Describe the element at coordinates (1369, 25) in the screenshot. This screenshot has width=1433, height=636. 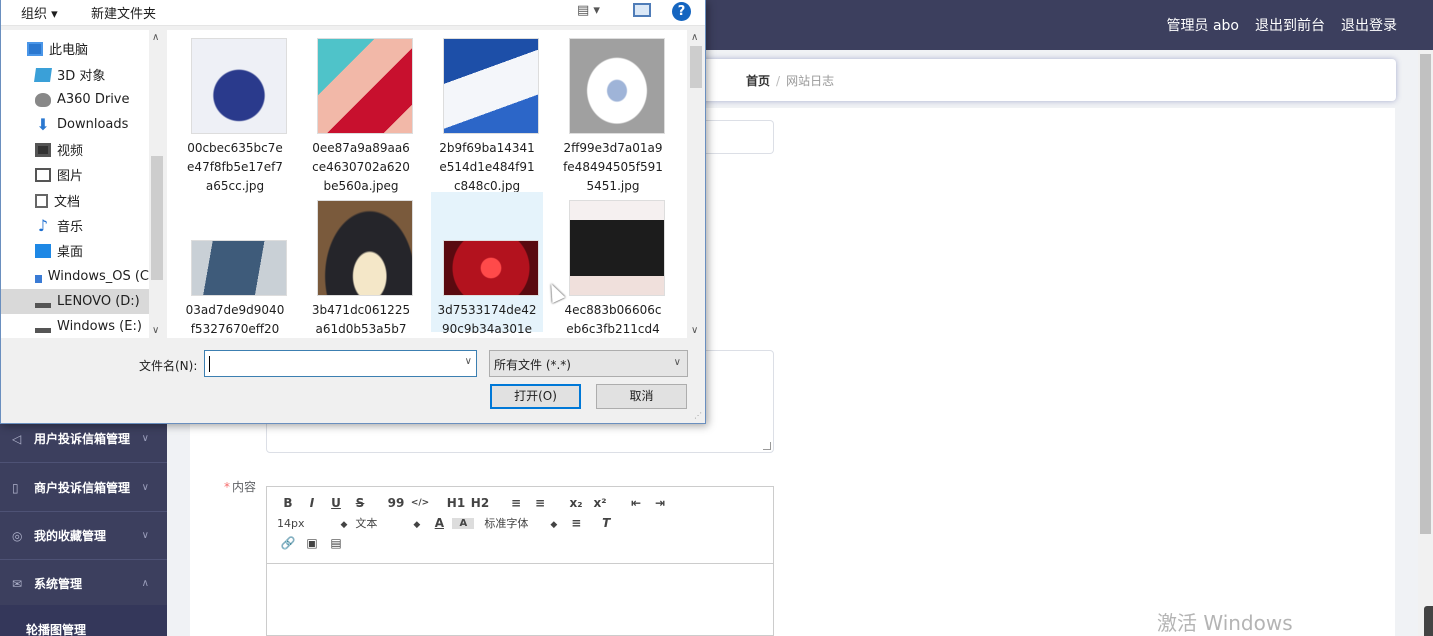
I see `logout-link: 退出登录` at that location.